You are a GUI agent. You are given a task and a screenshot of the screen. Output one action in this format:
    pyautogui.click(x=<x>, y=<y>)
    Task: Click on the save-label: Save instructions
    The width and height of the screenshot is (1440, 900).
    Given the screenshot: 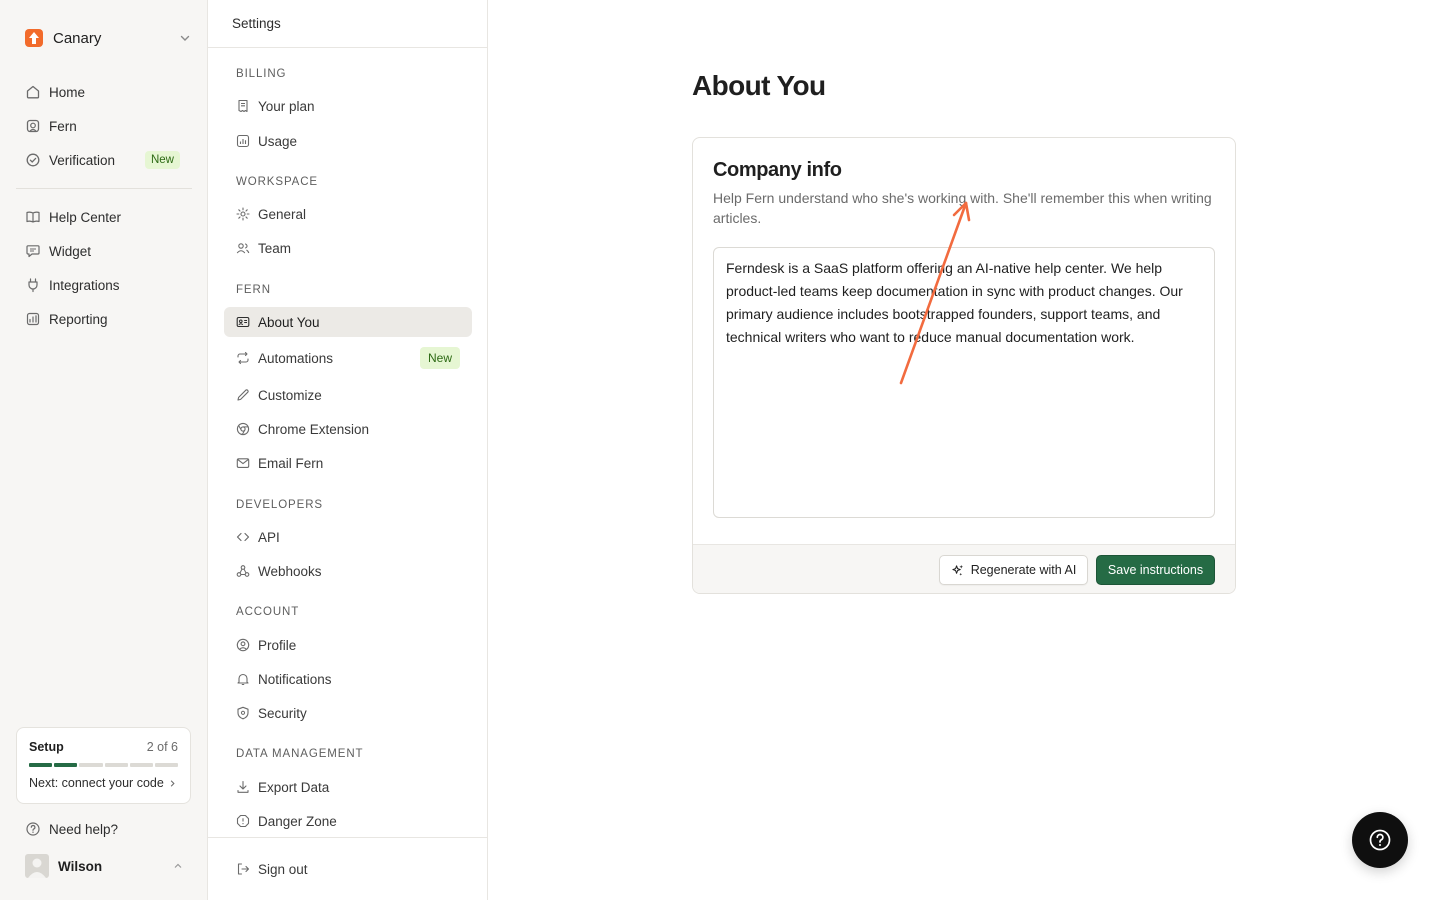 What is the action you would take?
    pyautogui.click(x=1155, y=570)
    